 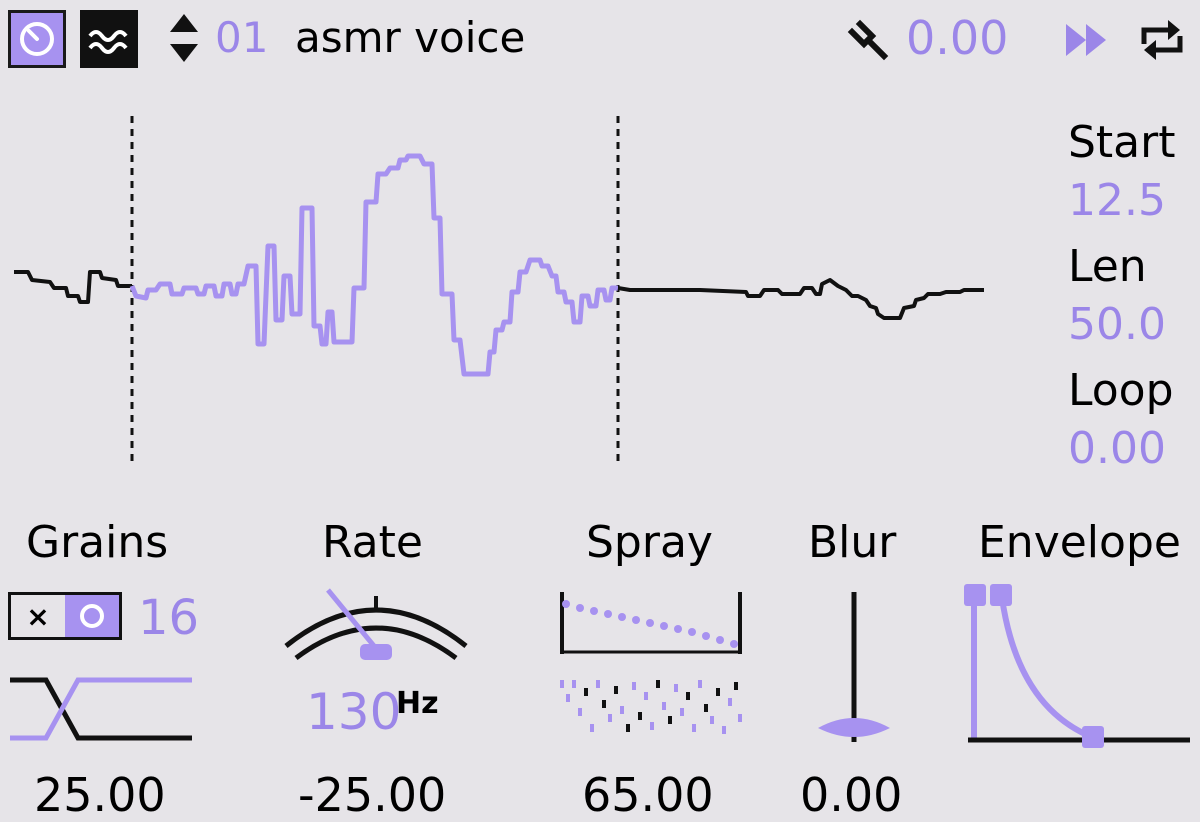 What do you see at coordinates (184, 38) in the screenshot?
I see `up-down-arrows-icon` at bounding box center [184, 38].